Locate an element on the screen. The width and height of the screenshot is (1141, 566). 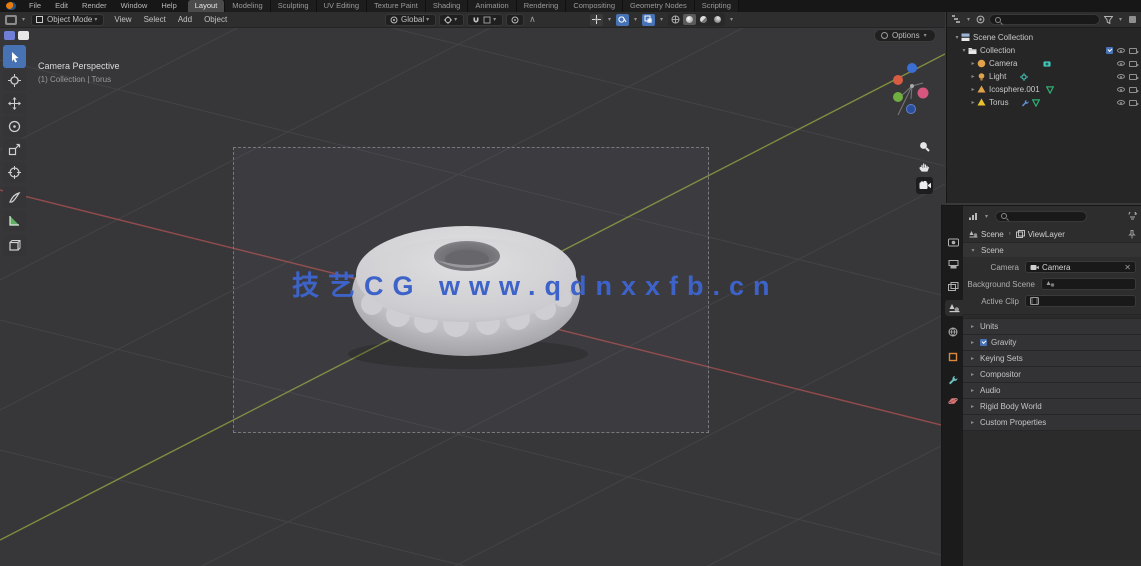
scene-panel-header: ▾ Scene is located at coordinates (1052, 249).